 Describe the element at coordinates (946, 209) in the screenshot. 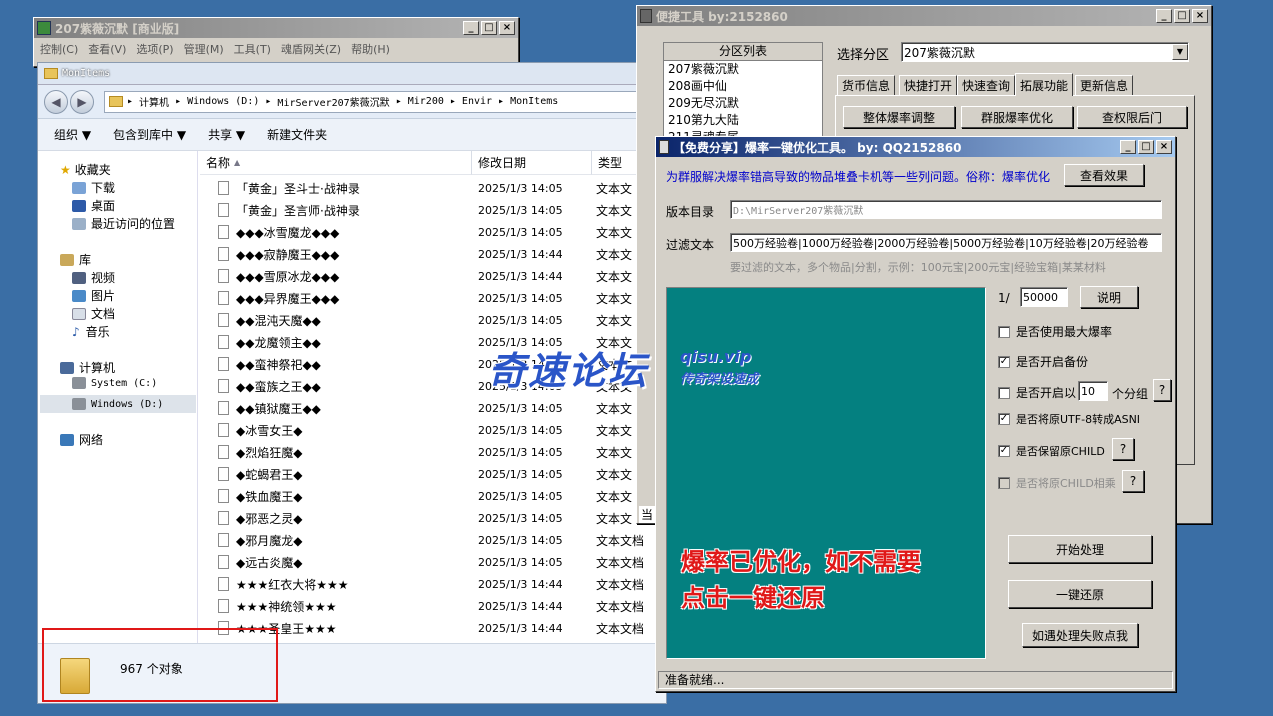

I see `version-dir-input: D:\MirServer207紫薇沉默` at that location.